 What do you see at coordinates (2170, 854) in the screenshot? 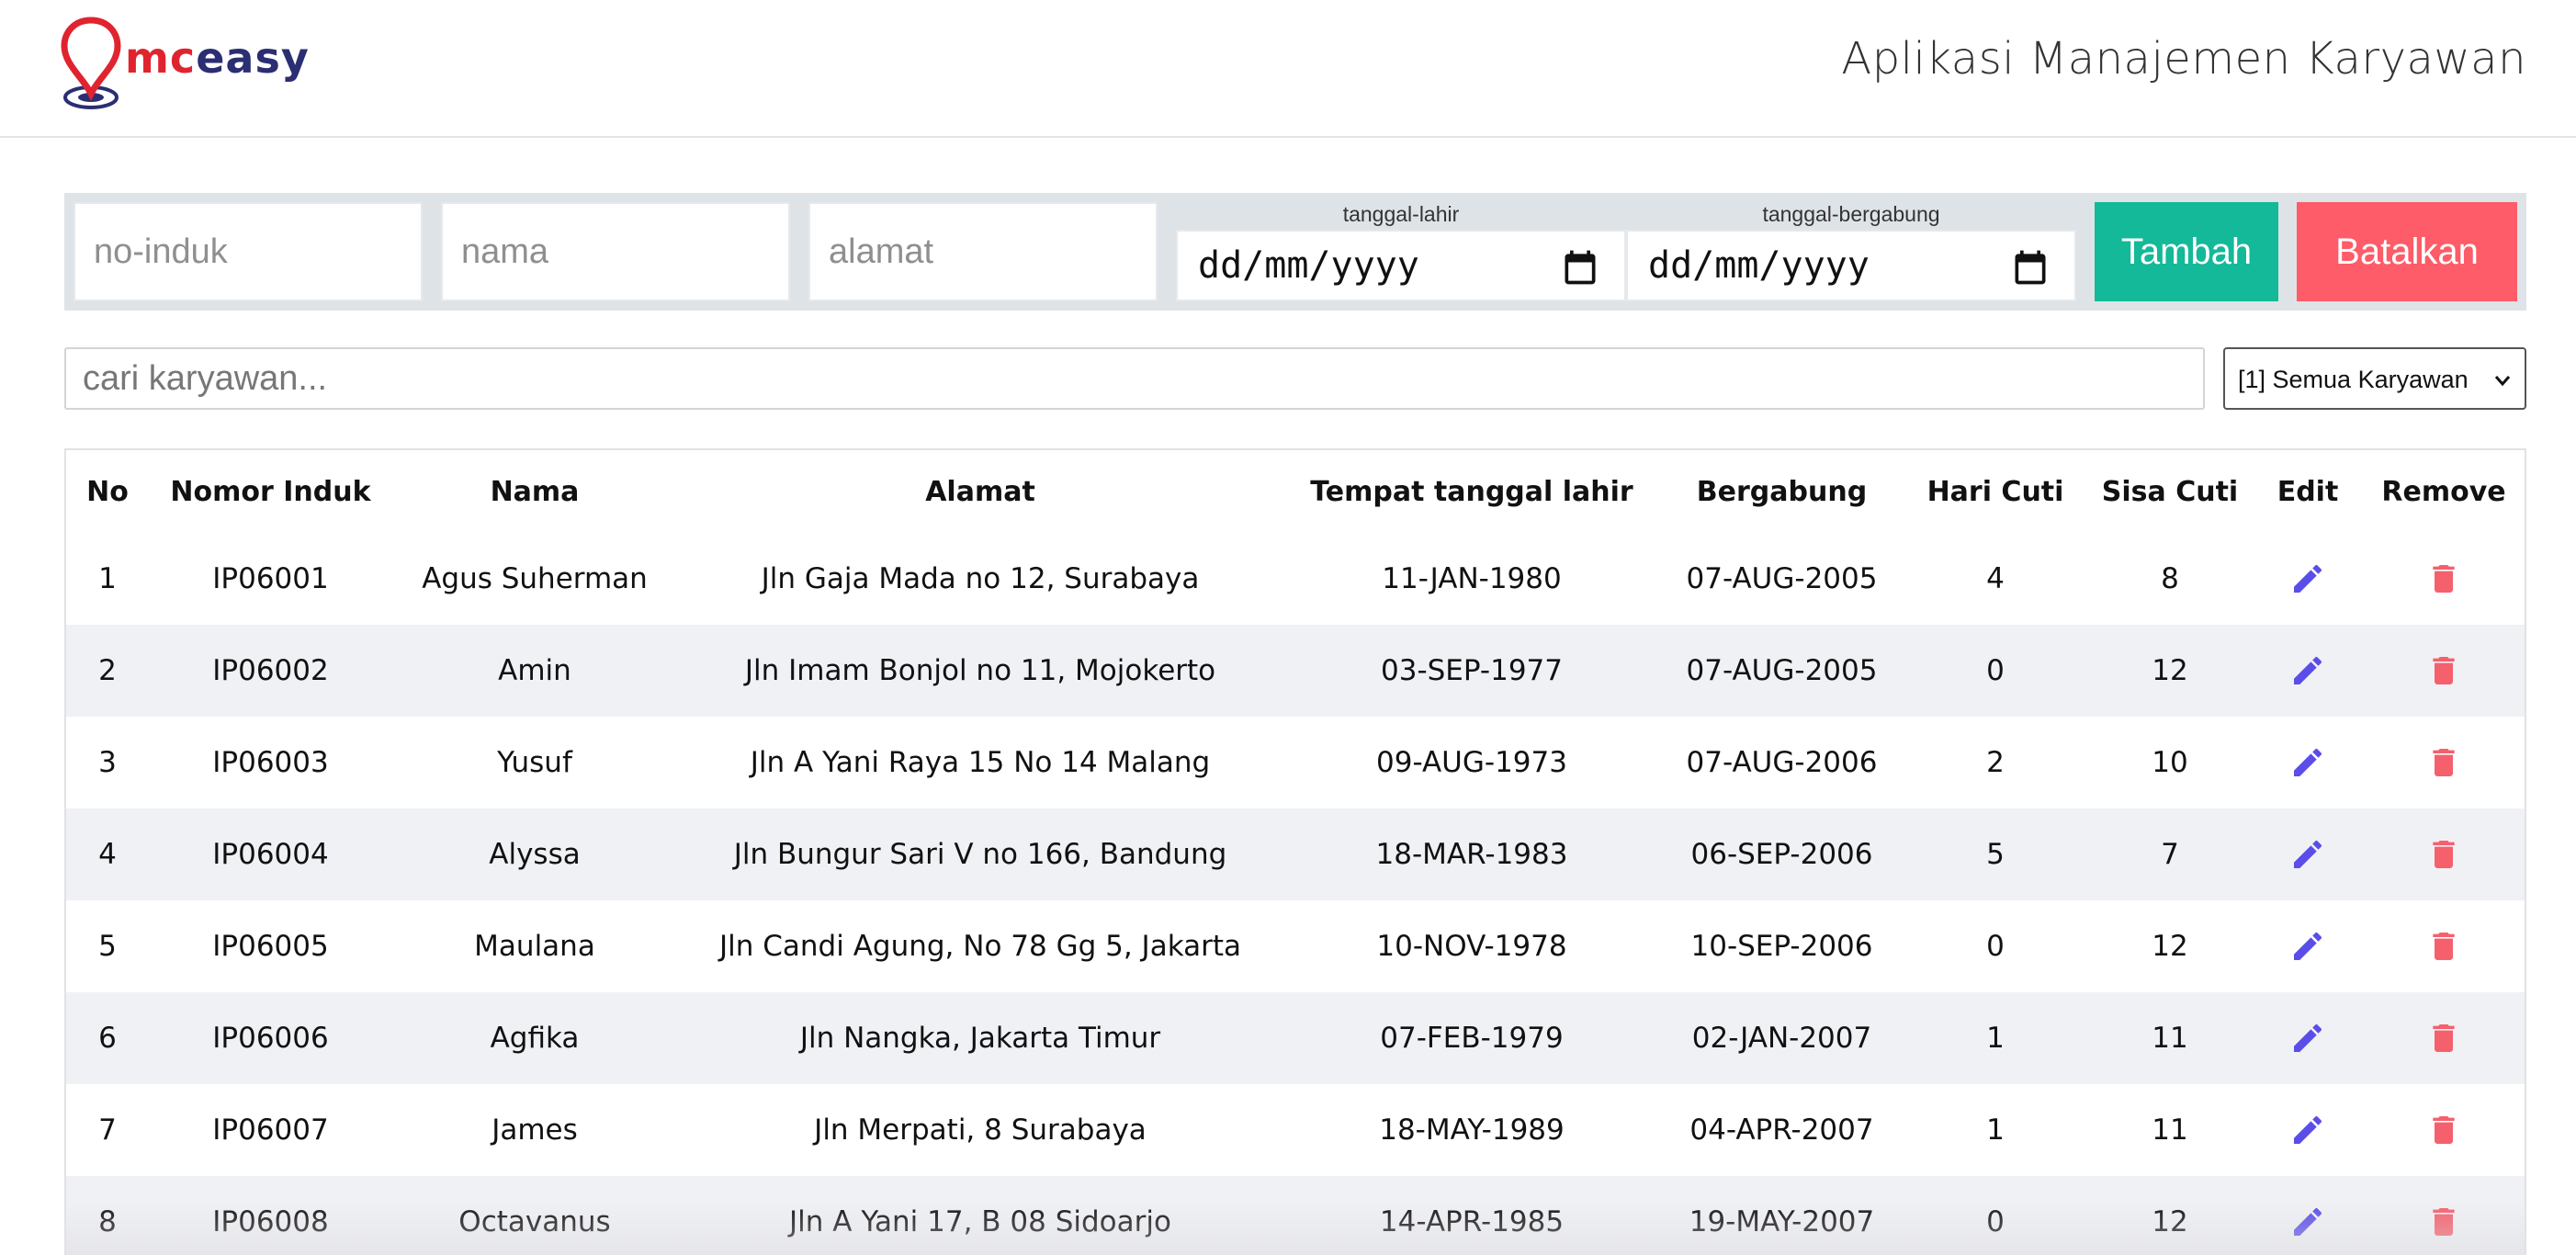
I see `cell-sisa-cuti: 7` at bounding box center [2170, 854].